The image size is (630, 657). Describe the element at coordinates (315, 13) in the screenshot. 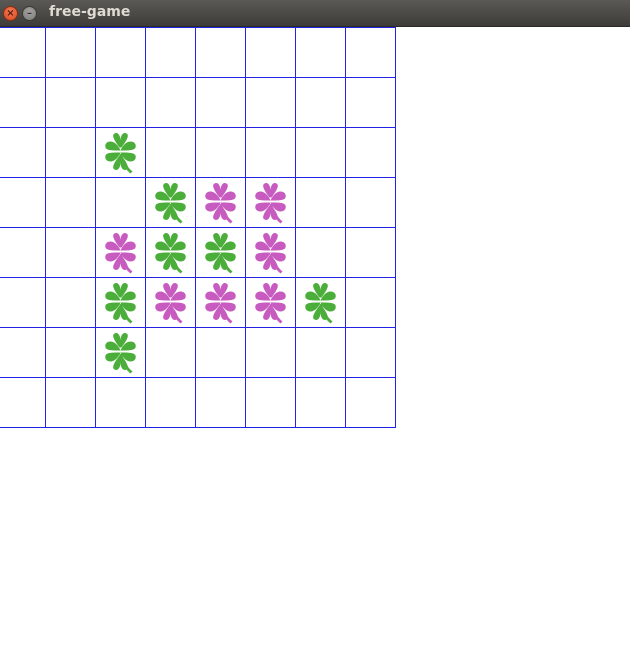

I see `title-bar: × – free-game` at that location.